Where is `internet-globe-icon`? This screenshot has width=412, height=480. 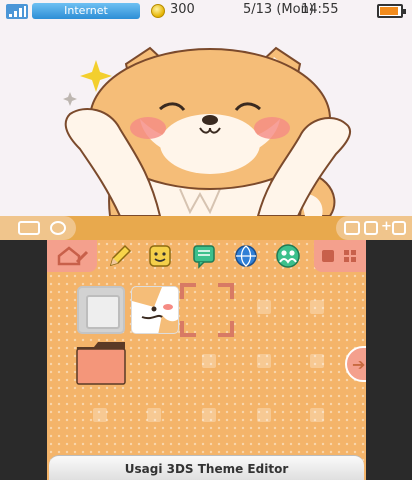 internet-globe-icon is located at coordinates (246, 256).